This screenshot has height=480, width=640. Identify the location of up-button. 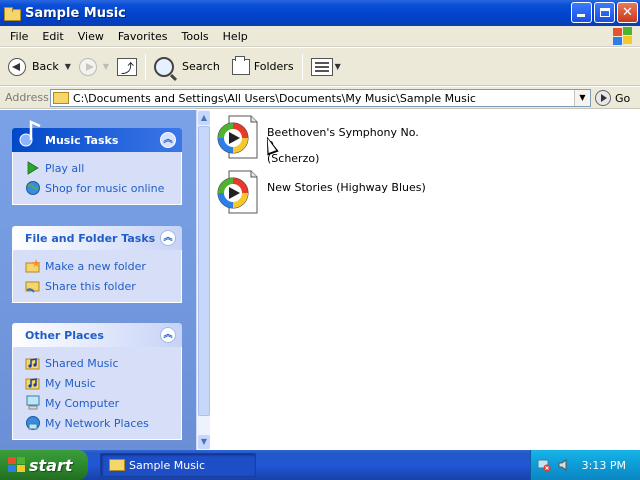
(127, 67).